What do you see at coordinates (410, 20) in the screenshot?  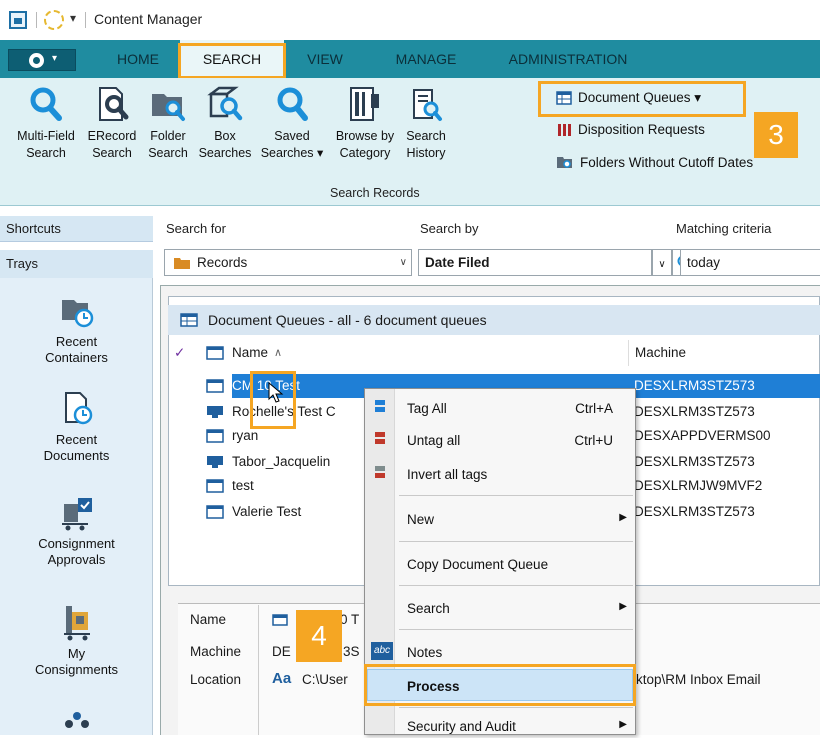 I see `title-bar: ▾ Content Manager` at bounding box center [410, 20].